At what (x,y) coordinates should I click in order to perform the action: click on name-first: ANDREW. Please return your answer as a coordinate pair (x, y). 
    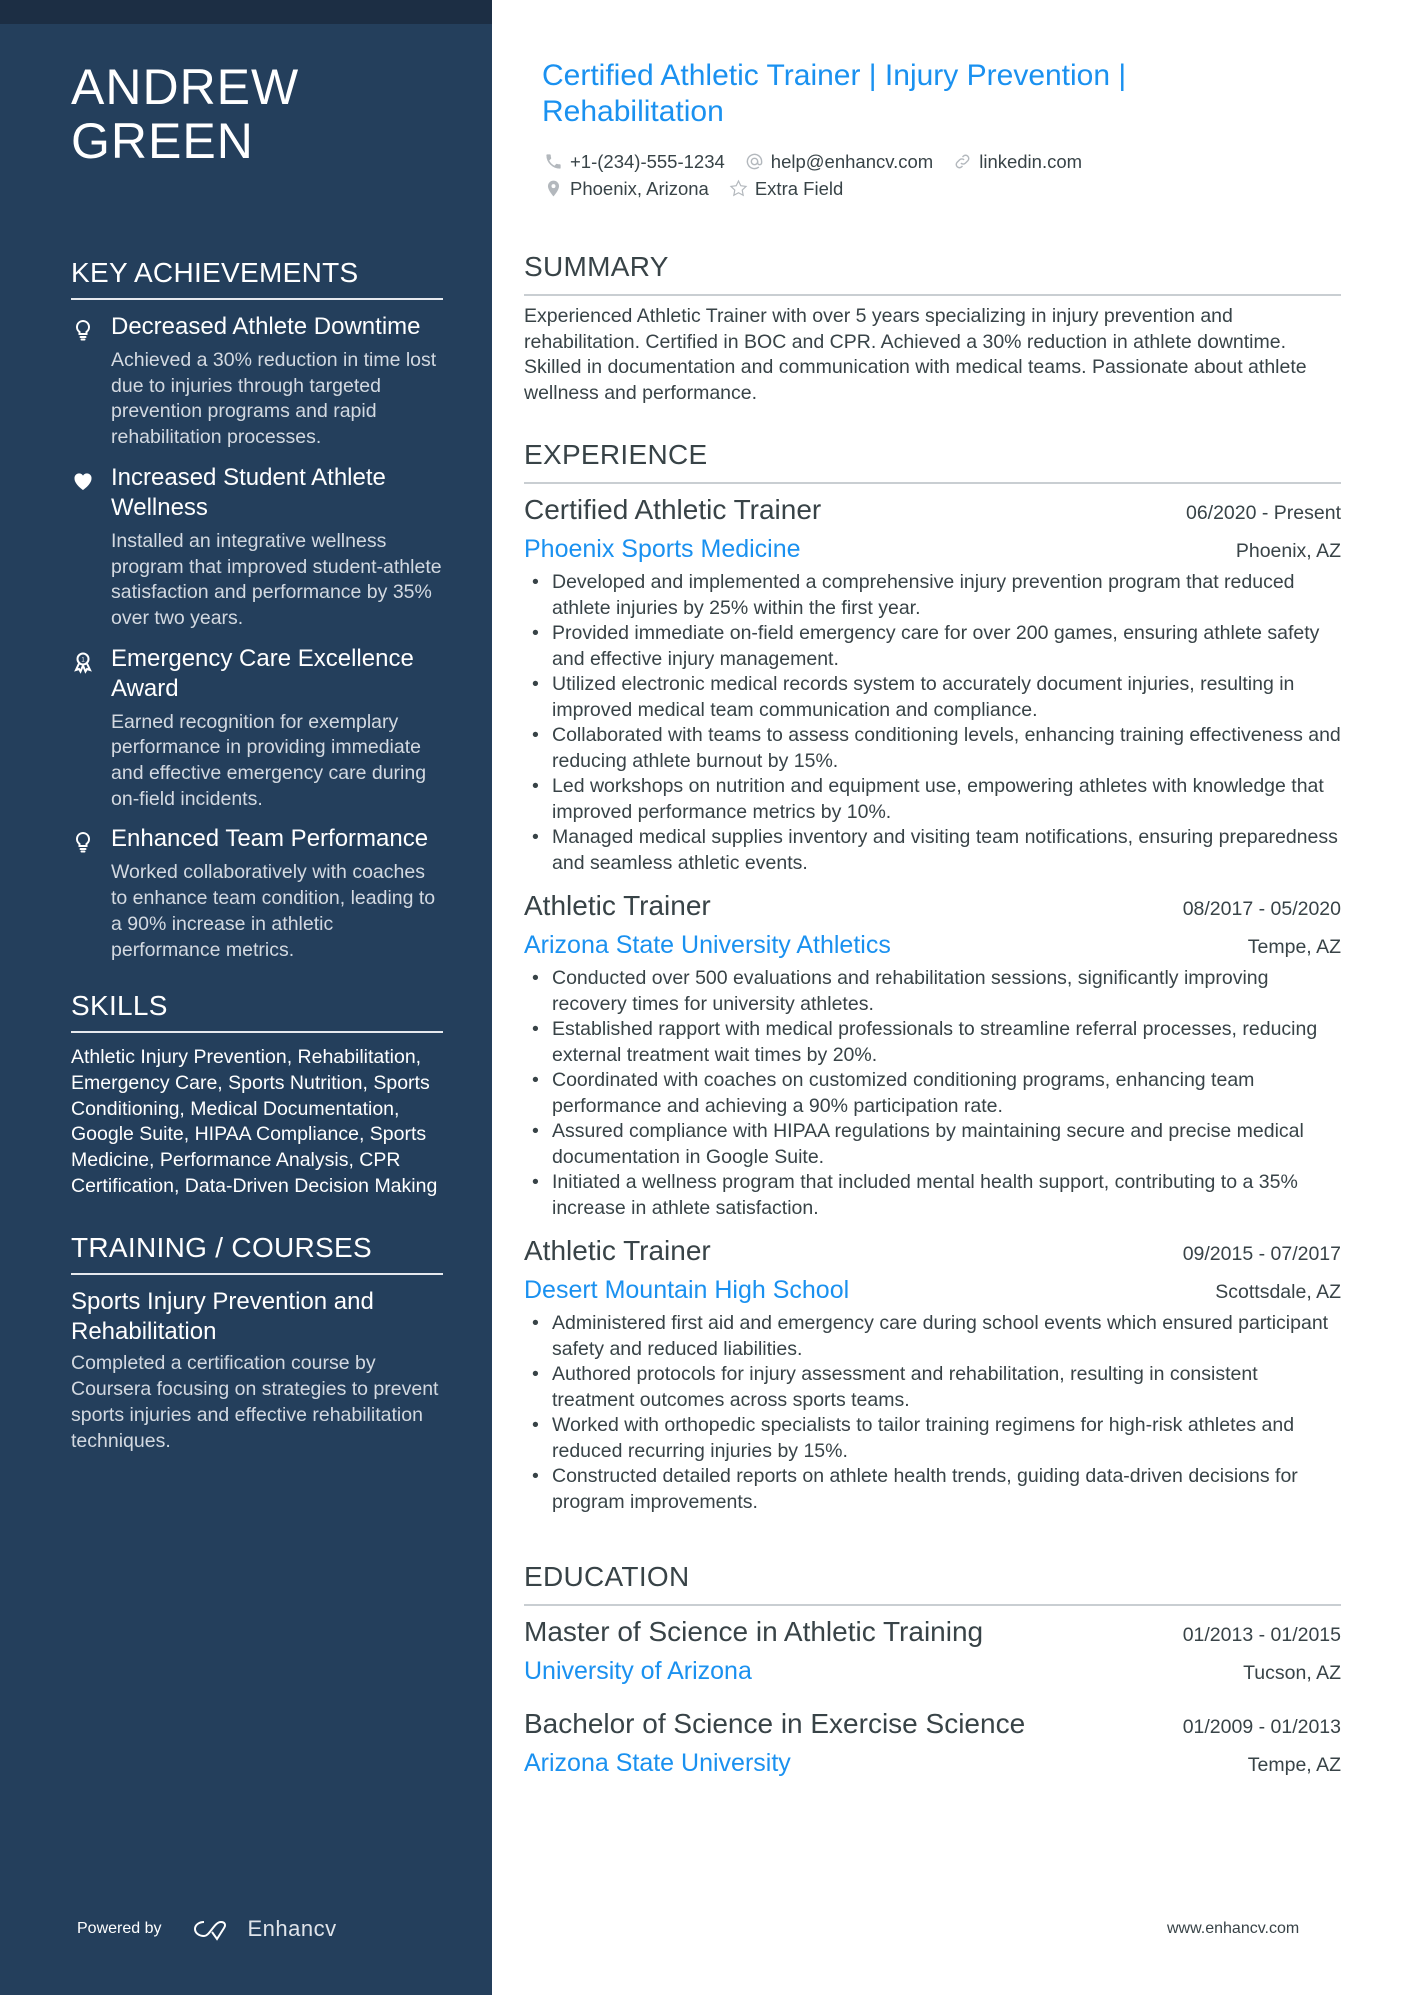
    Looking at the image, I should click on (185, 87).